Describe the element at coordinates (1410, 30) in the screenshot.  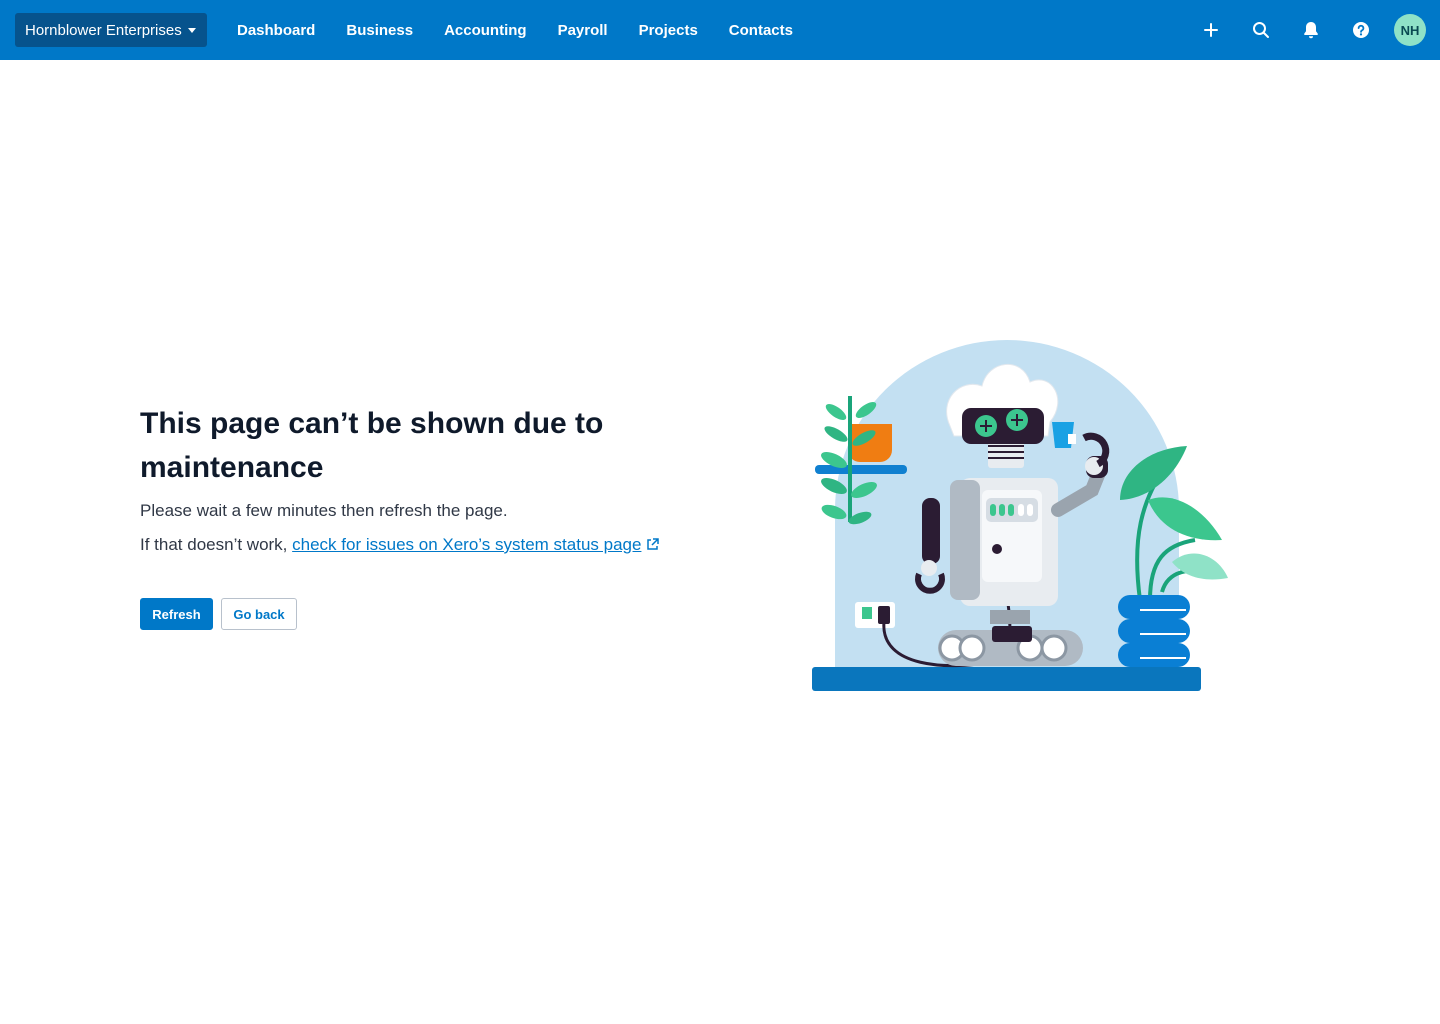
I see `user-avatar: NH` at that location.